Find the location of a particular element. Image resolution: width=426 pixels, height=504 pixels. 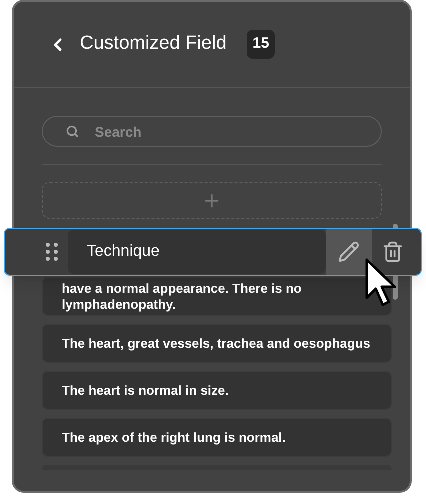

search-icon is located at coordinates (72, 131).